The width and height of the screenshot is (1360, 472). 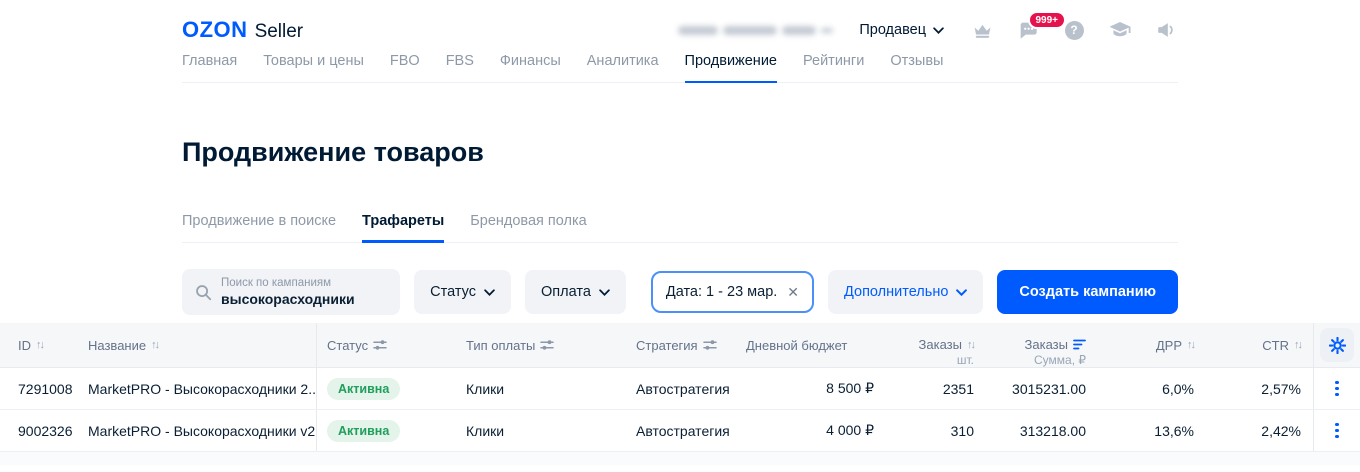 I want to click on more-options-dropdown: Дополнительно, so click(x=906, y=292).